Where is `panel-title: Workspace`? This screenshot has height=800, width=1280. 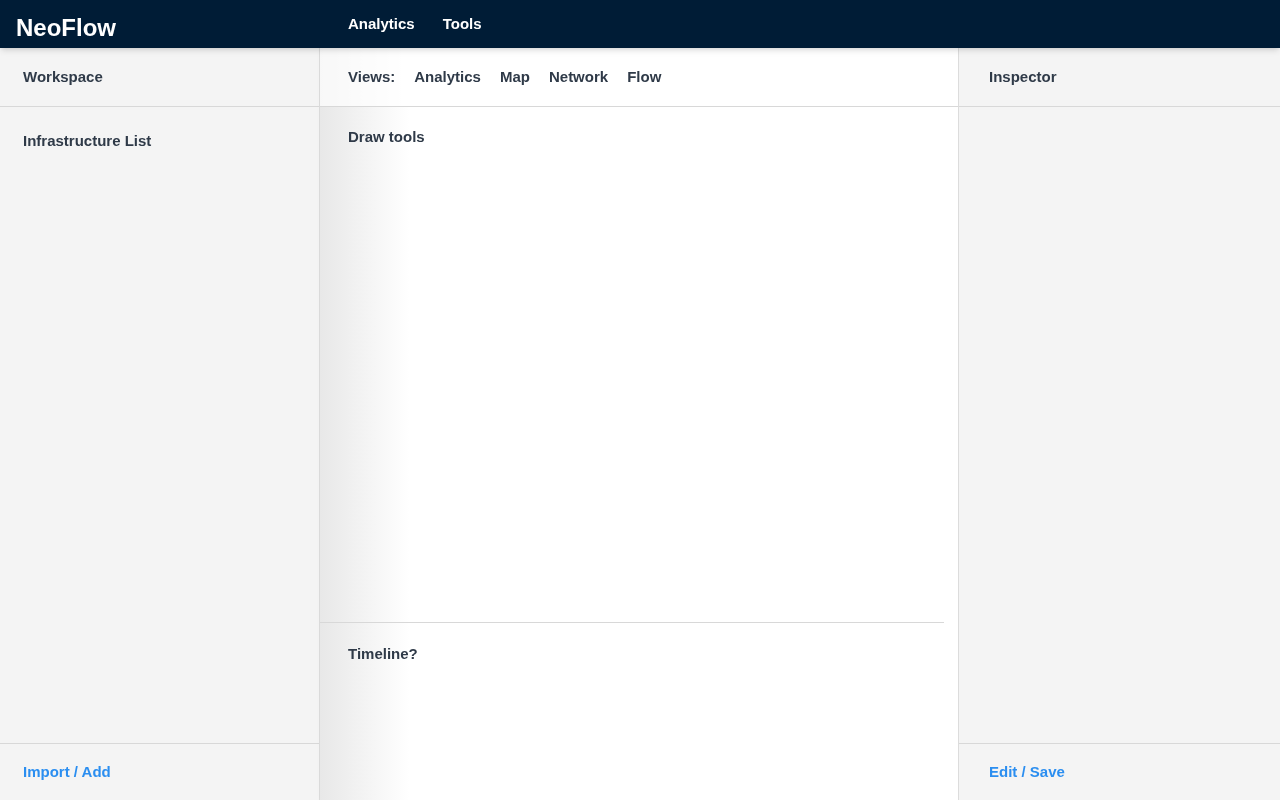 panel-title: Workspace is located at coordinates (63, 76).